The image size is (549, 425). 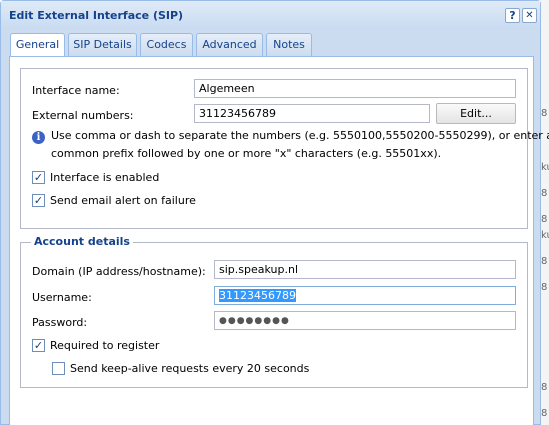 What do you see at coordinates (365, 269) in the screenshot?
I see `domain-input: sip.speakup.nl` at bounding box center [365, 269].